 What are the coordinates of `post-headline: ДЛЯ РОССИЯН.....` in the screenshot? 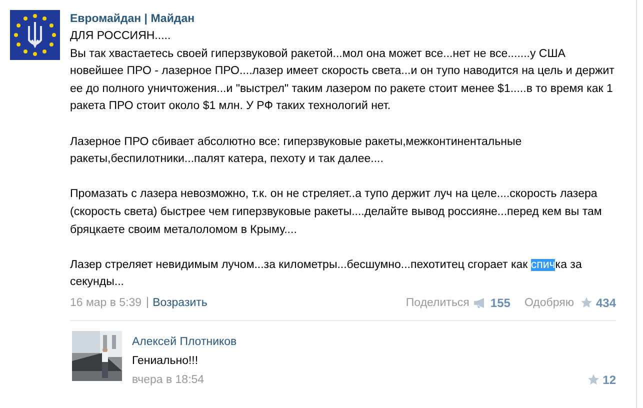 It's located at (121, 36).